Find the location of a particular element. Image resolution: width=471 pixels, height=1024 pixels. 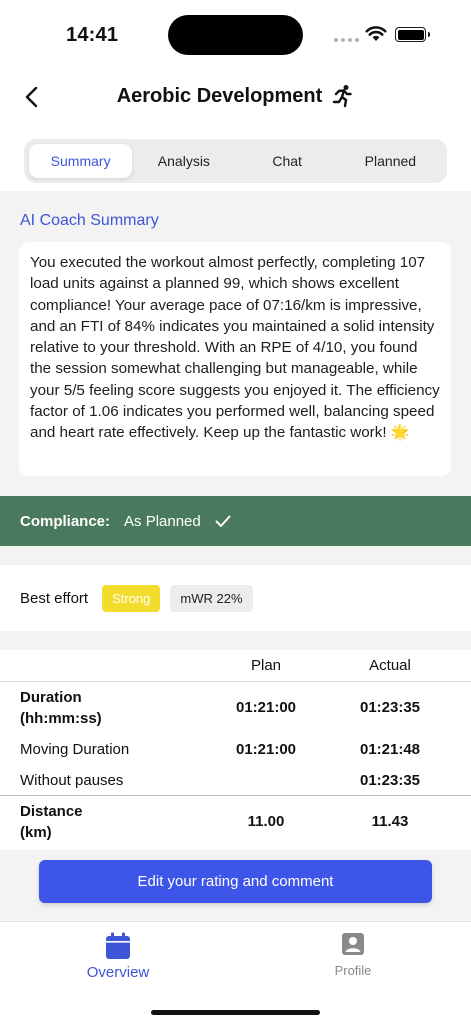

tab-summary: Summary is located at coordinates (81, 161).